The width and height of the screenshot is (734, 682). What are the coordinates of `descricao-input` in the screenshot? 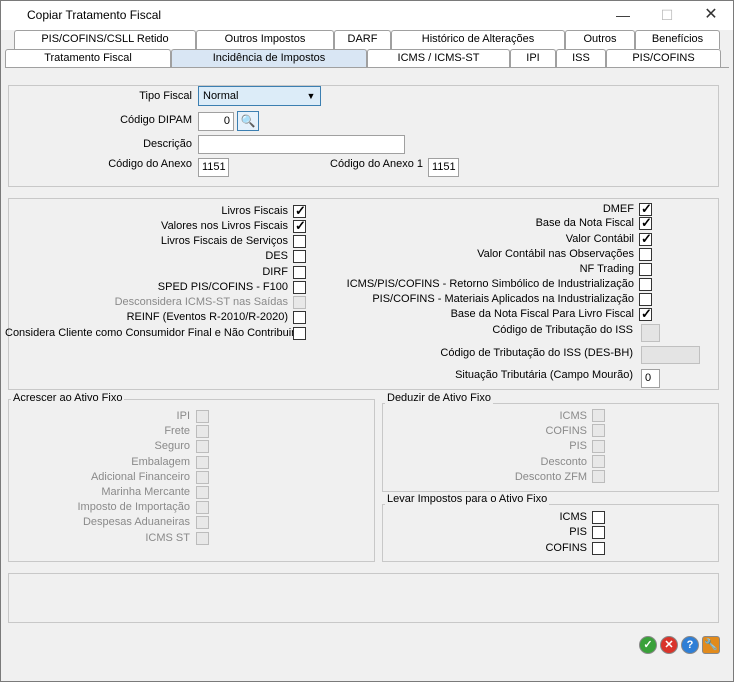 It's located at (301, 144).